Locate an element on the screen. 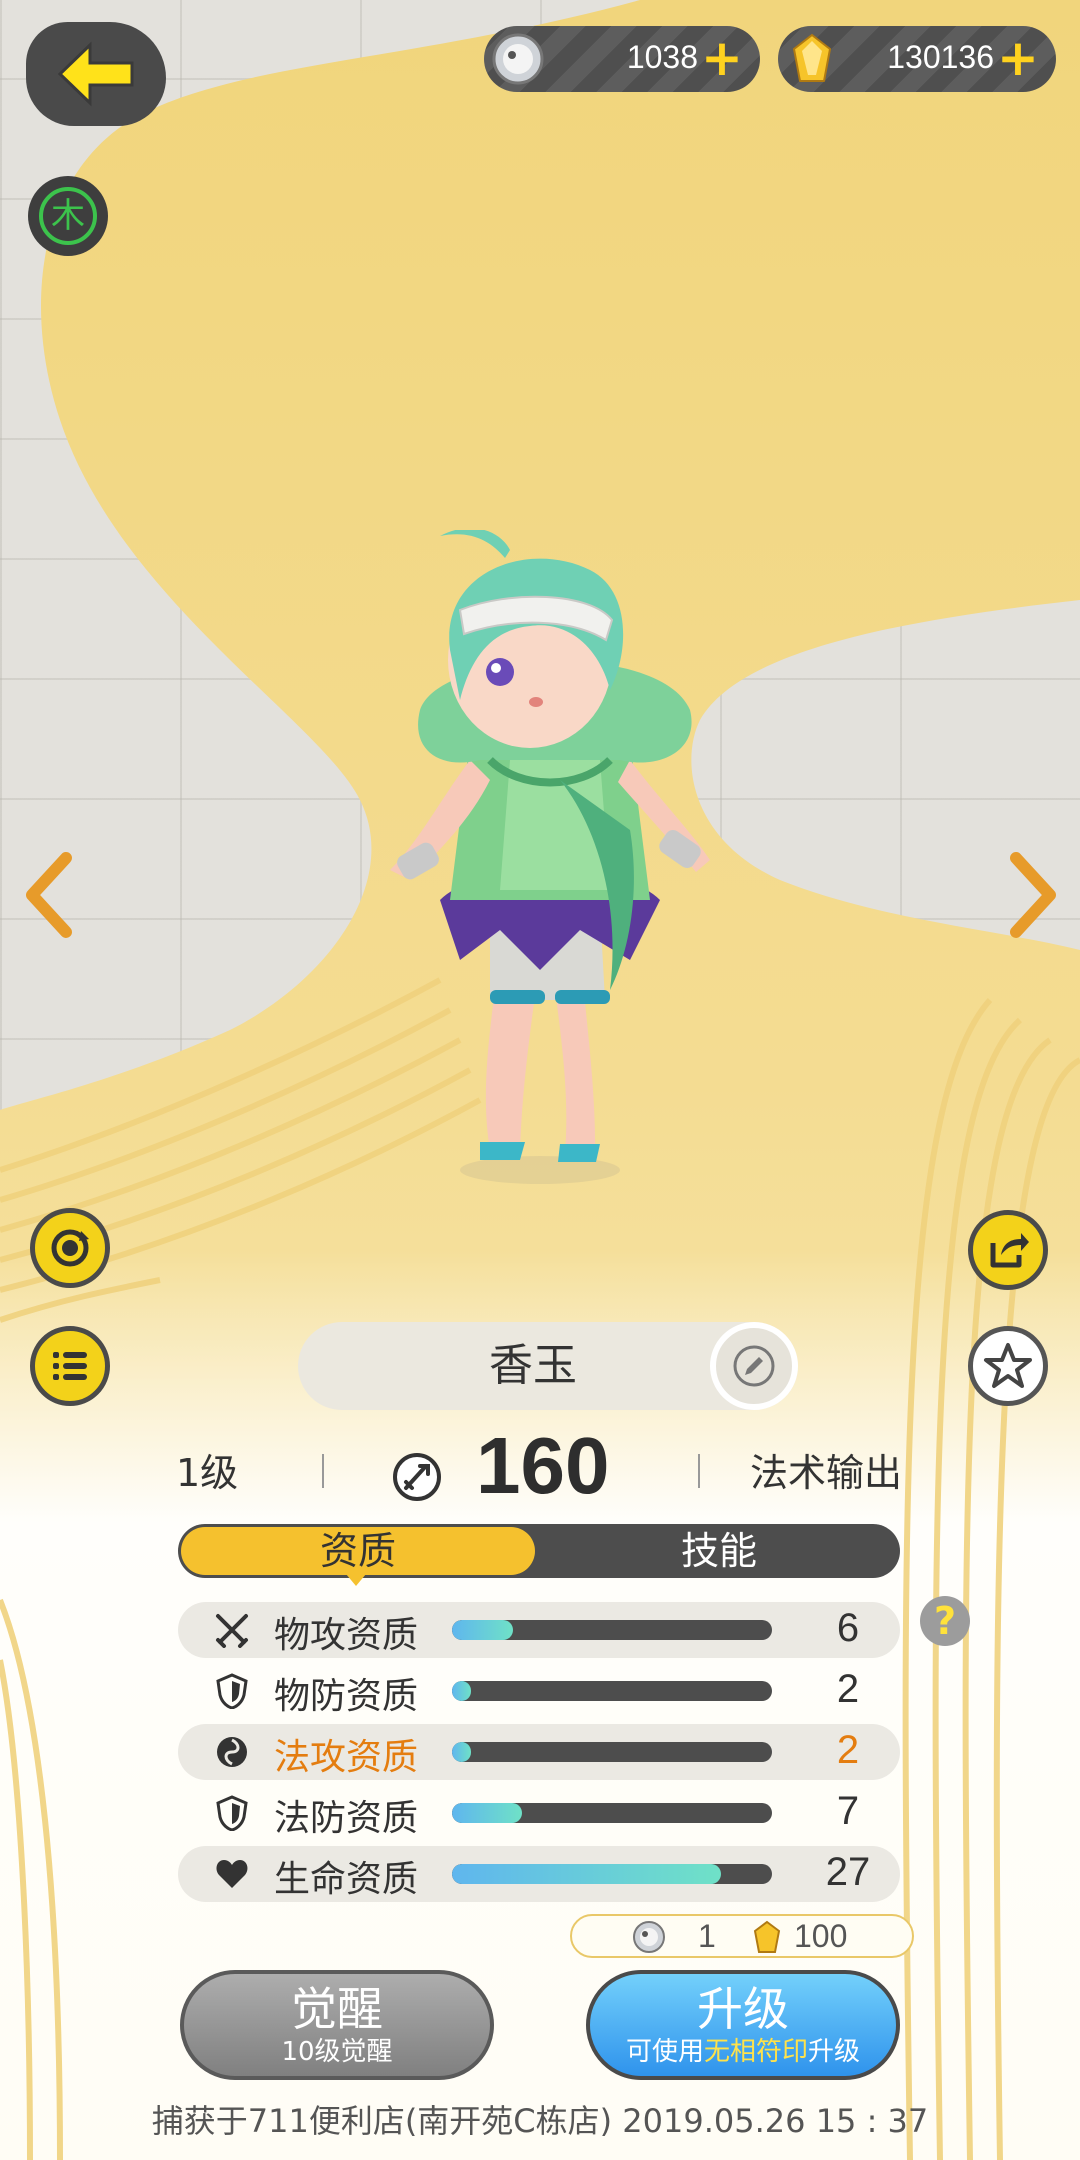  upgrade-subtitle-suffix: 升级 is located at coordinates (834, 2052).